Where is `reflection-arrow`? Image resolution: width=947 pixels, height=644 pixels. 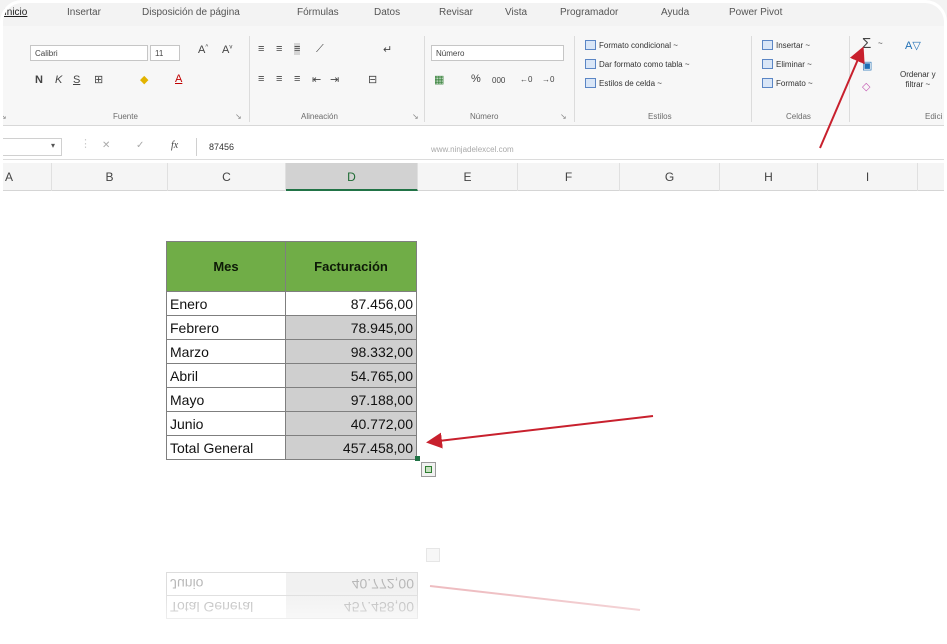 reflection-arrow is located at coordinates (535, 598).